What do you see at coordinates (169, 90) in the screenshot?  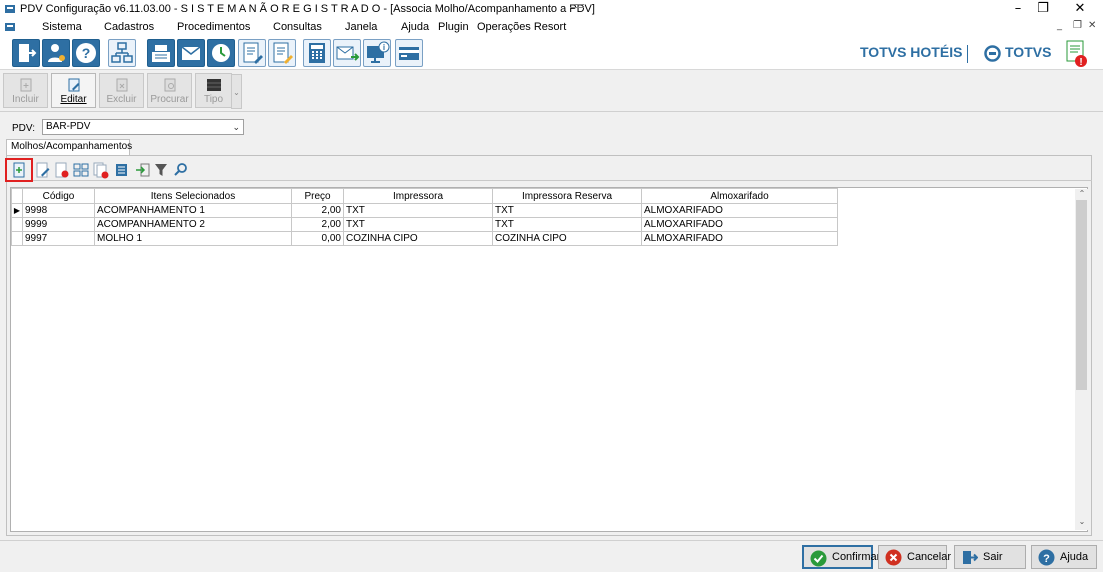 I see `procurar-button: Procurar` at bounding box center [169, 90].